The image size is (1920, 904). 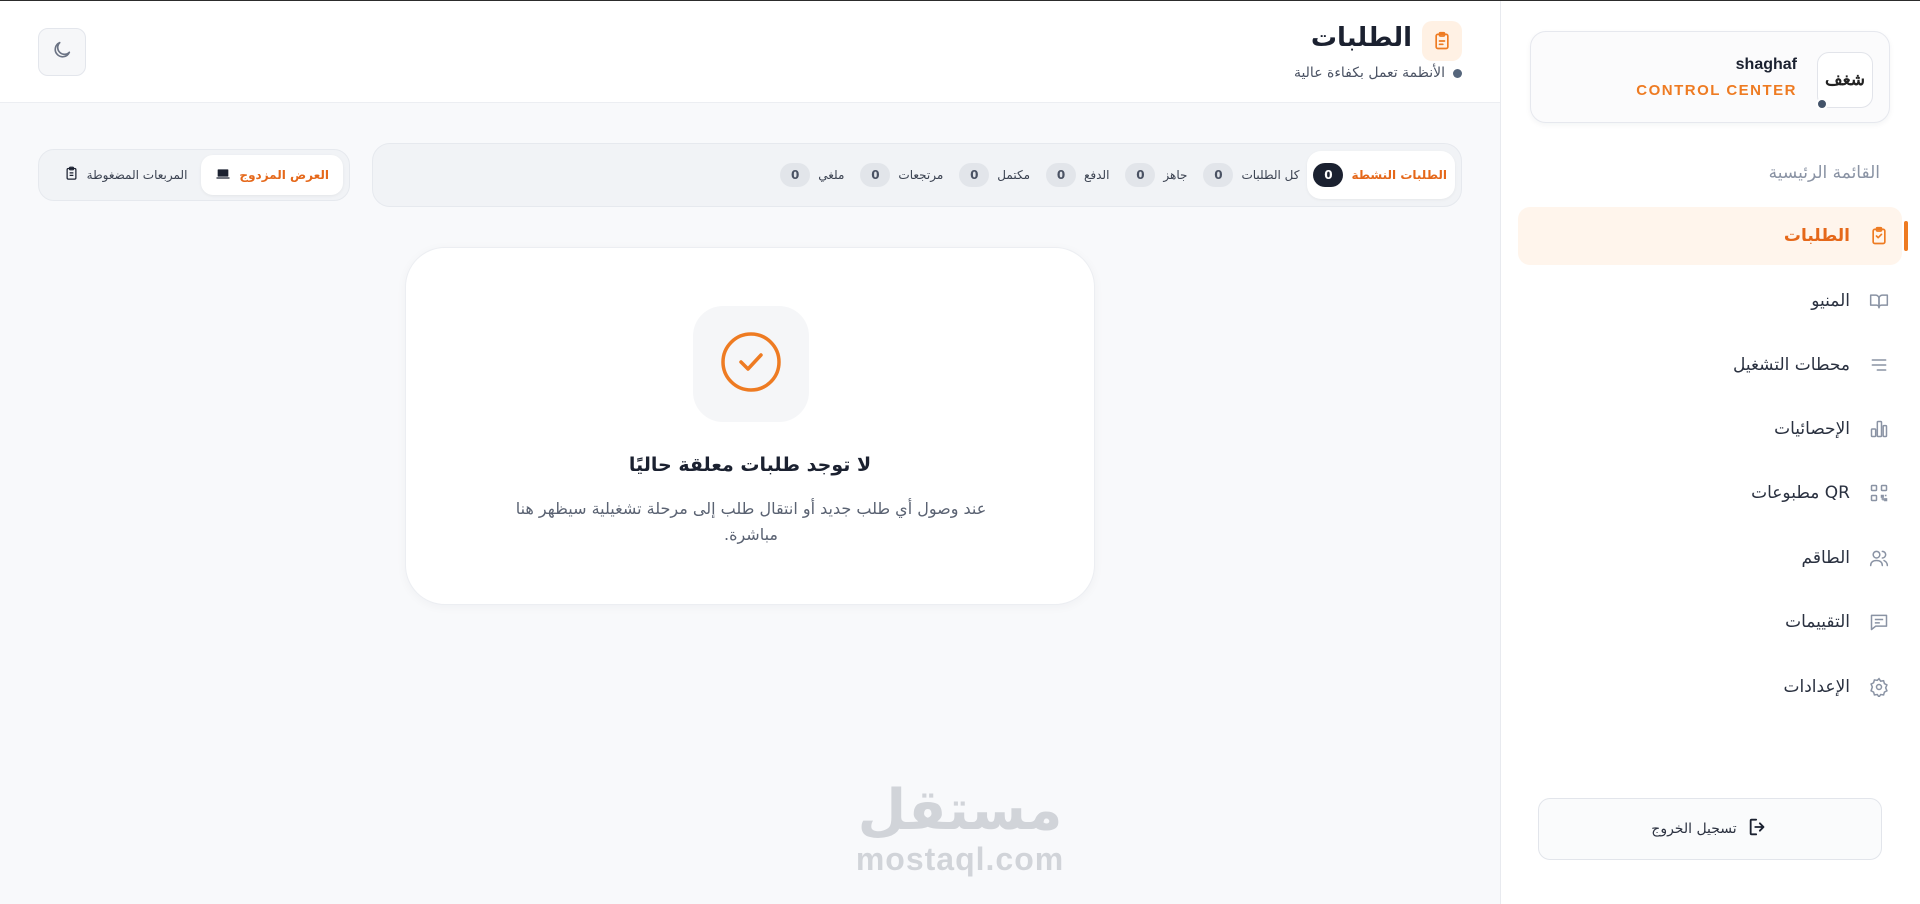 What do you see at coordinates (1710, 77) in the screenshot?
I see `brand-card: شغف shaghaf CONTROL CENTER` at bounding box center [1710, 77].